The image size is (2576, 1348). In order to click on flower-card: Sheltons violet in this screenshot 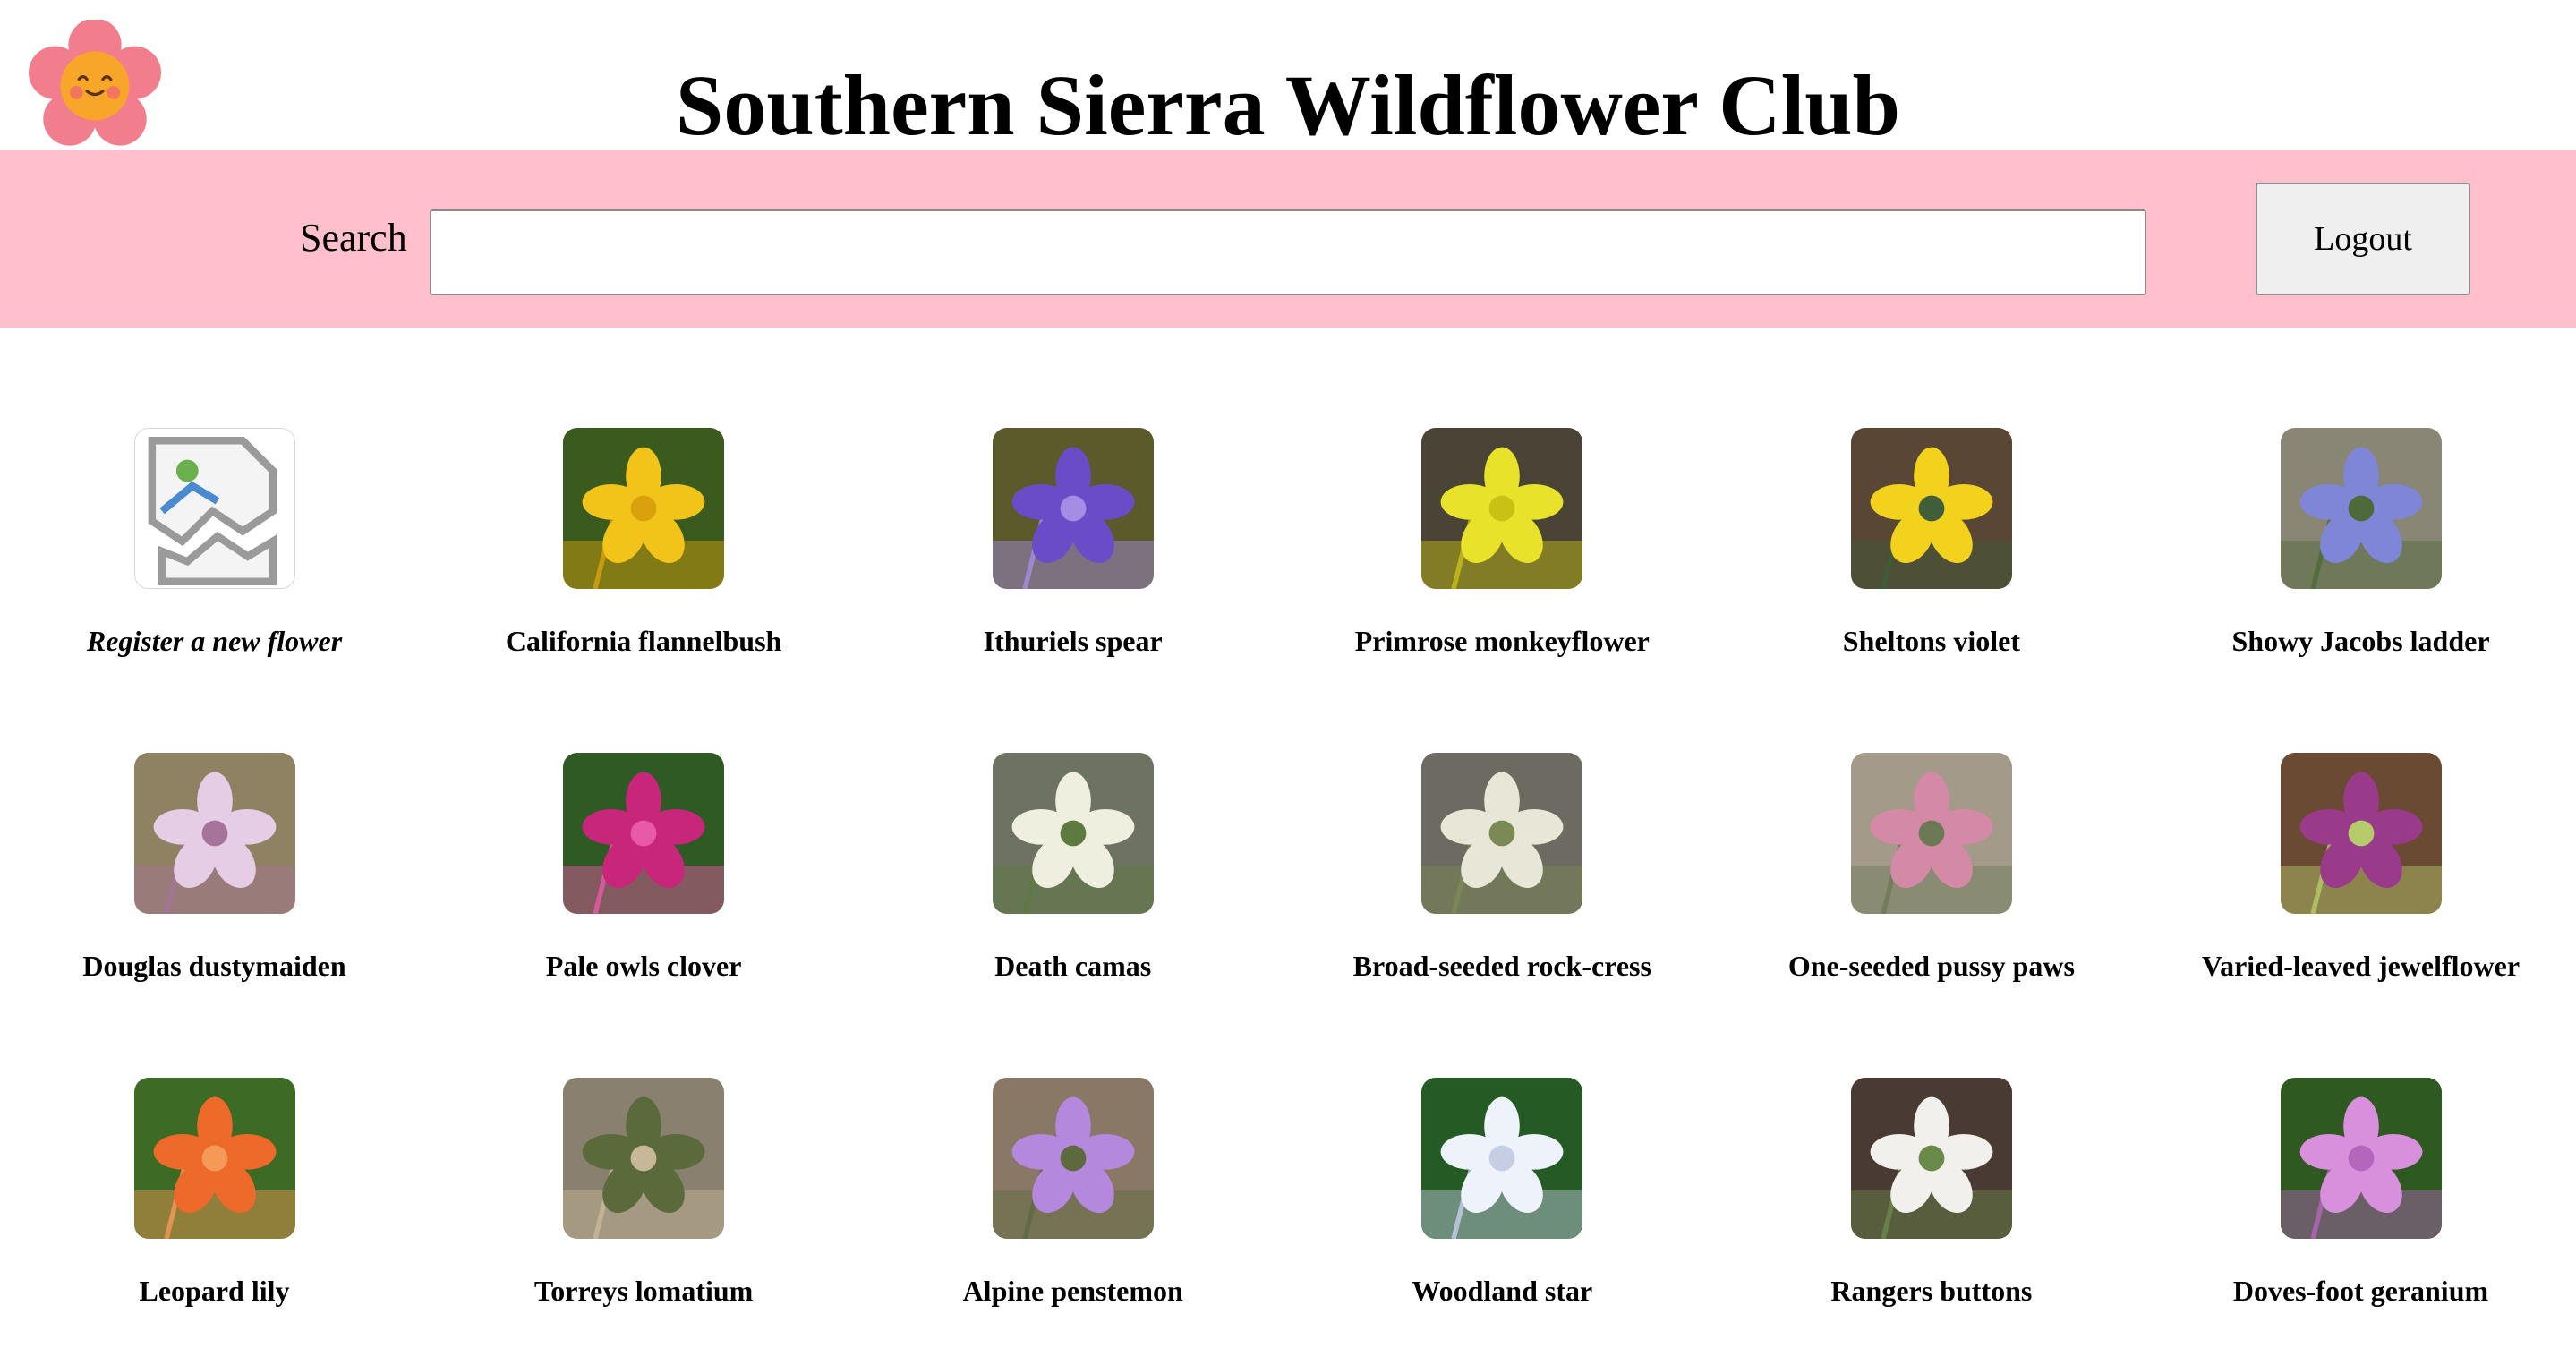, I will do `click(1931, 543)`.